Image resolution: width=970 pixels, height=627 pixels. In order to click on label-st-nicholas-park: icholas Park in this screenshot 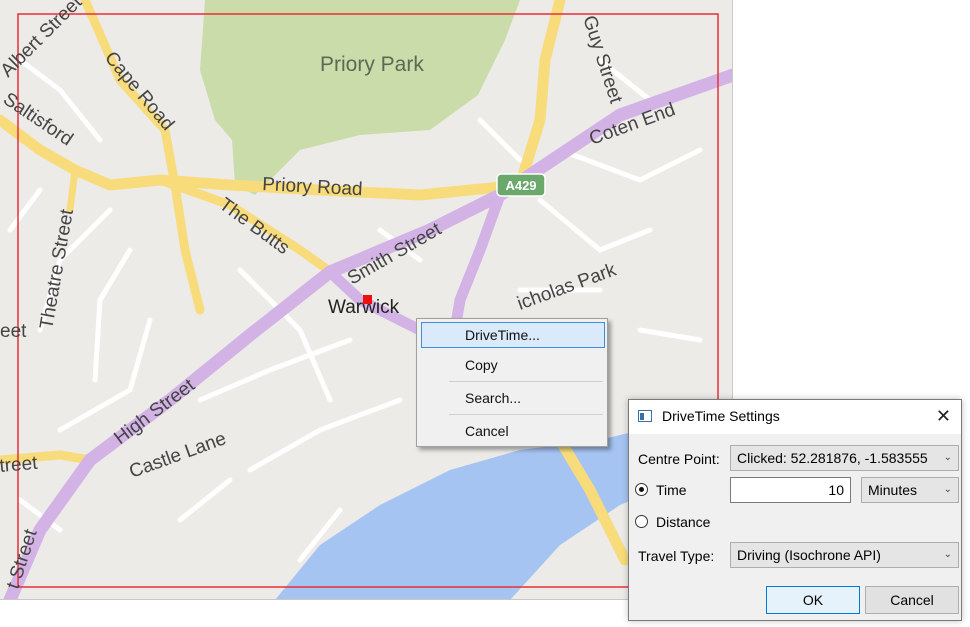, I will do `click(567, 286)`.